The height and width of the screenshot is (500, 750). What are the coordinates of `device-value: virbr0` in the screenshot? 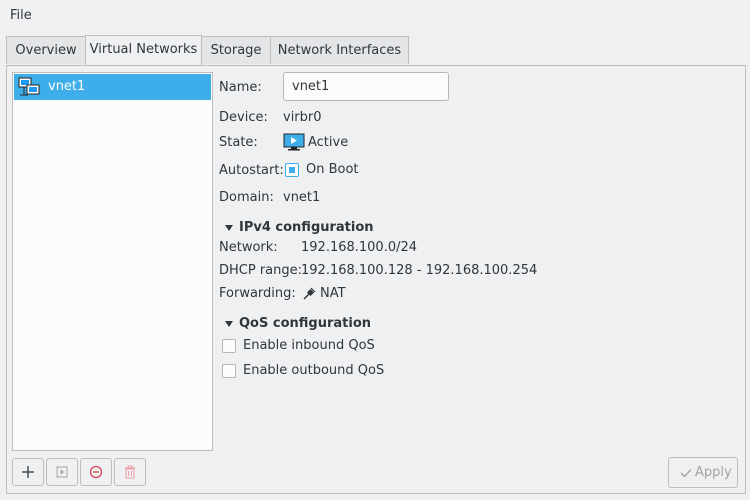 It's located at (302, 117).